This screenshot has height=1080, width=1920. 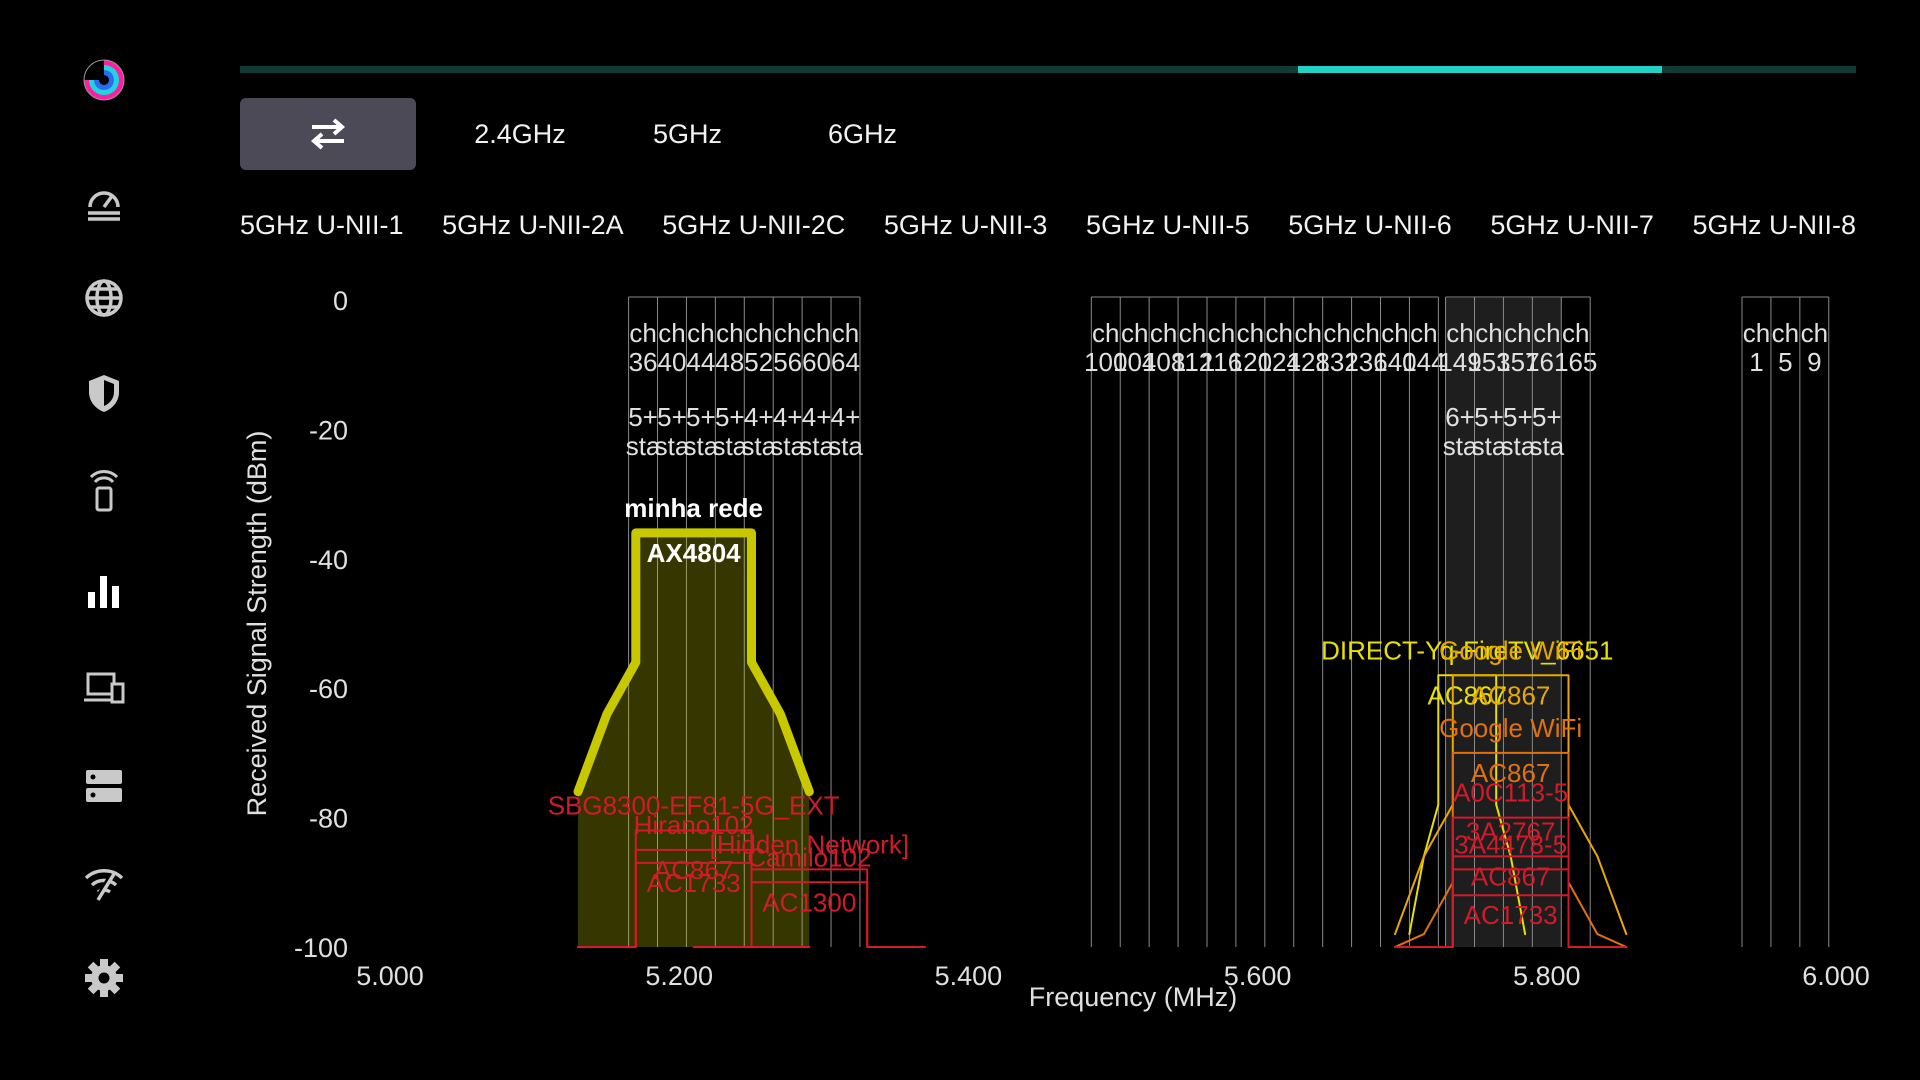 I want to click on network-standard: AC1300, so click(x=809, y=902).